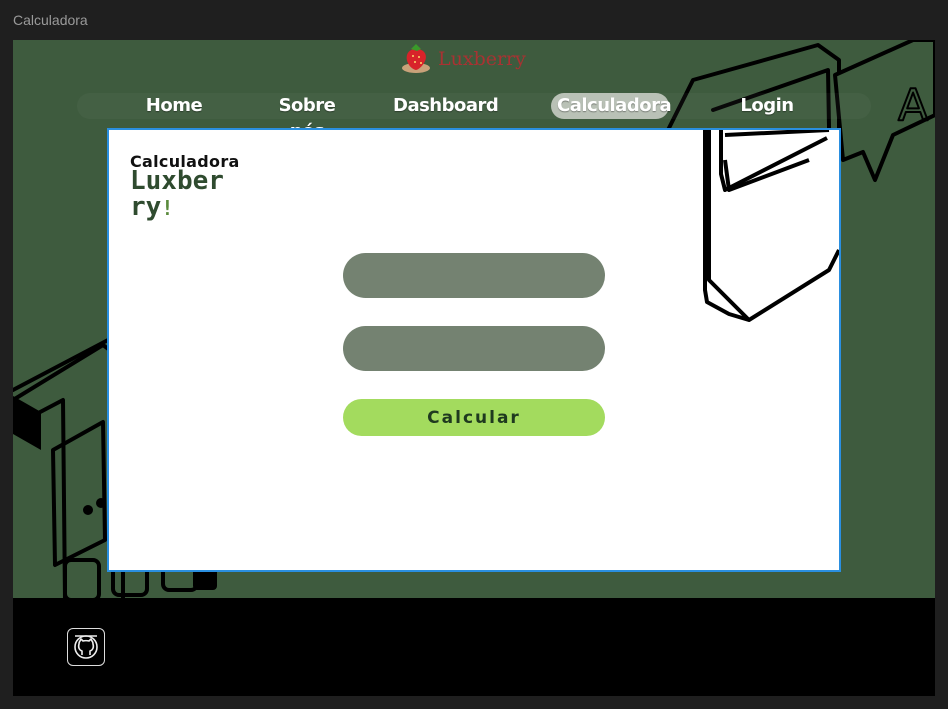 The width and height of the screenshot is (948, 709). I want to click on card-title: Luxberry!, so click(184, 194).